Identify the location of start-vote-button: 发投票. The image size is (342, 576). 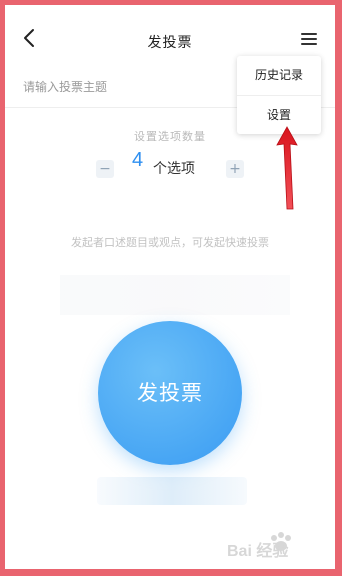
(170, 393).